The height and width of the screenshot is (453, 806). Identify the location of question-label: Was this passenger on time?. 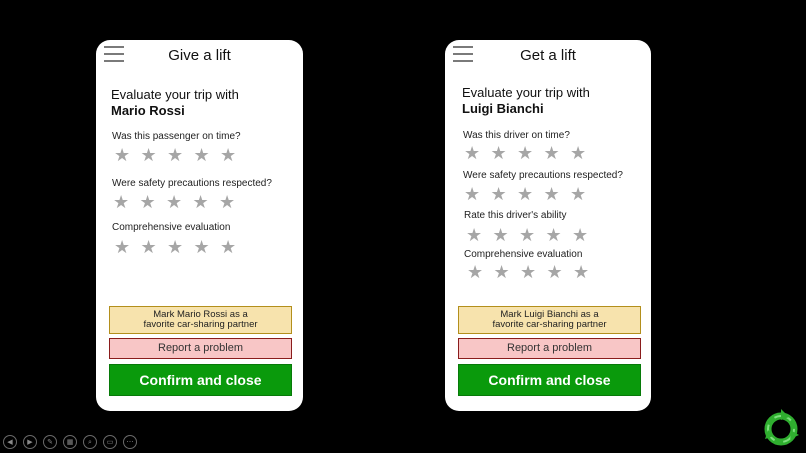
(176, 136).